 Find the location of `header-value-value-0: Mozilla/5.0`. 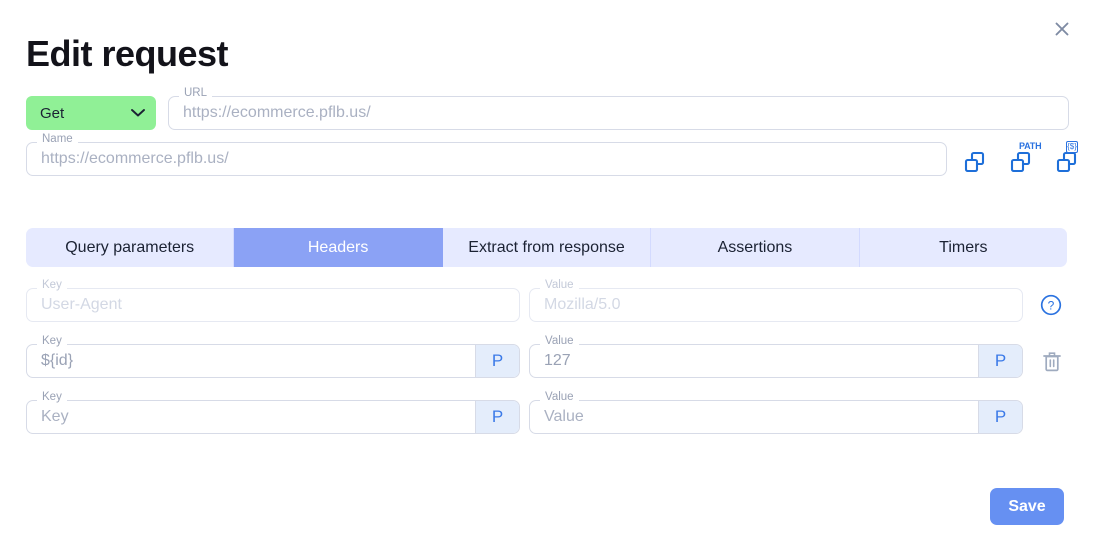

header-value-value-0: Mozilla/5.0 is located at coordinates (582, 304).